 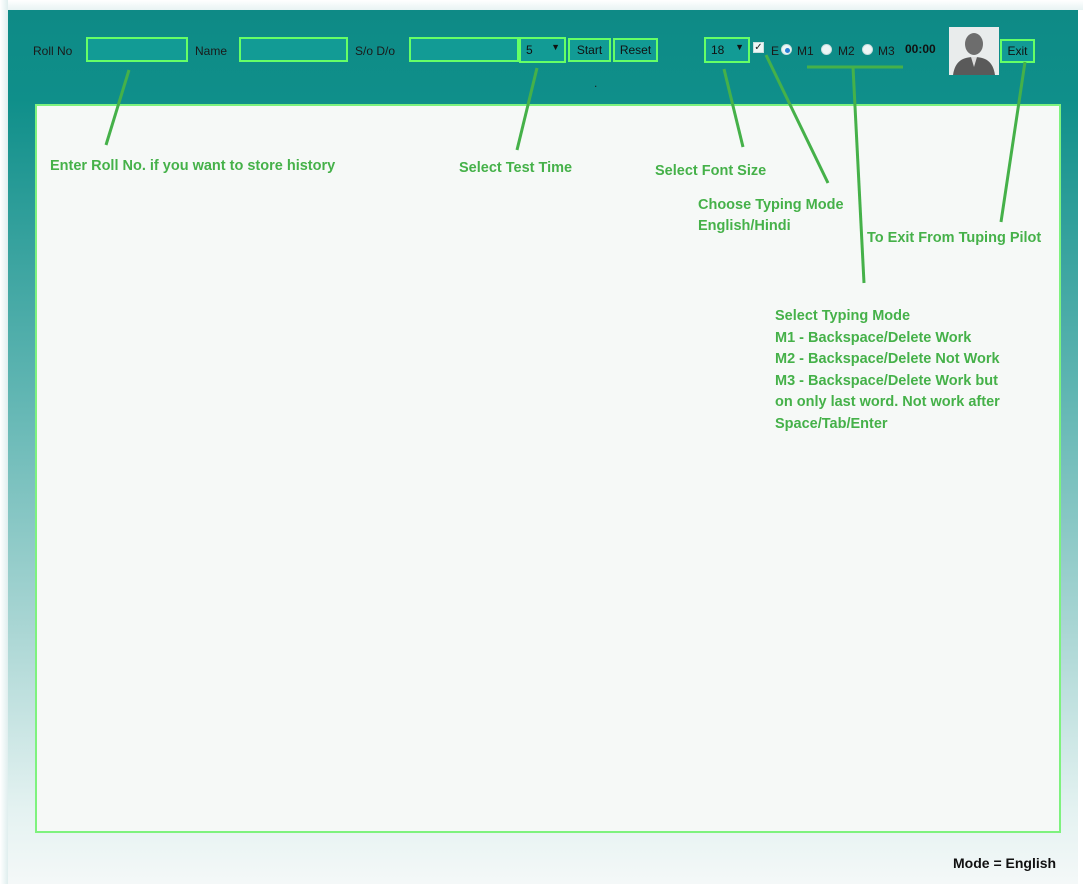 I want to click on annotation-typing-mode-line1: Choose Typing Mode, so click(x=771, y=205).